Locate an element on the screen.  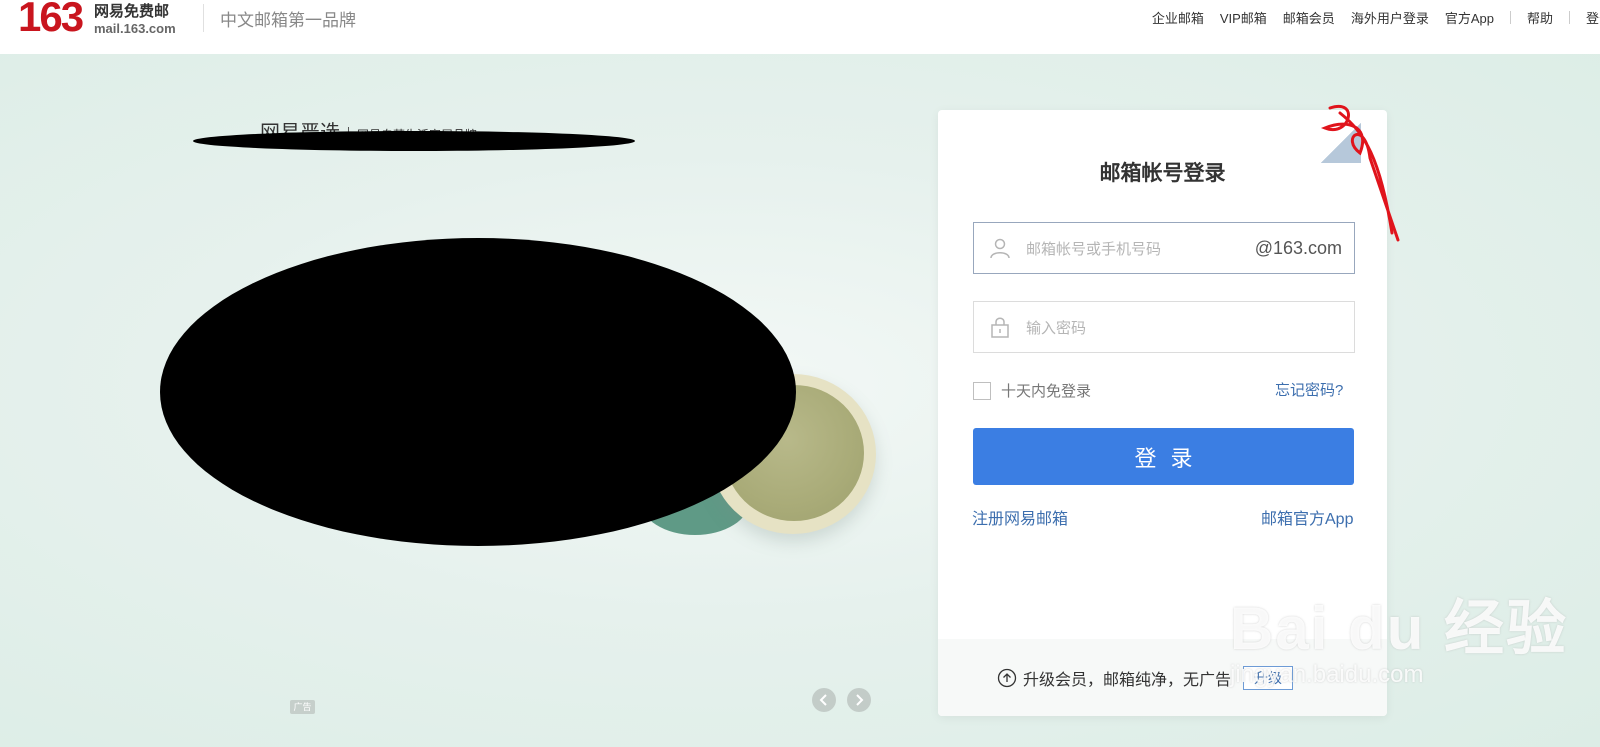
nav-member: 邮箱会员 is located at coordinates (1309, 17).